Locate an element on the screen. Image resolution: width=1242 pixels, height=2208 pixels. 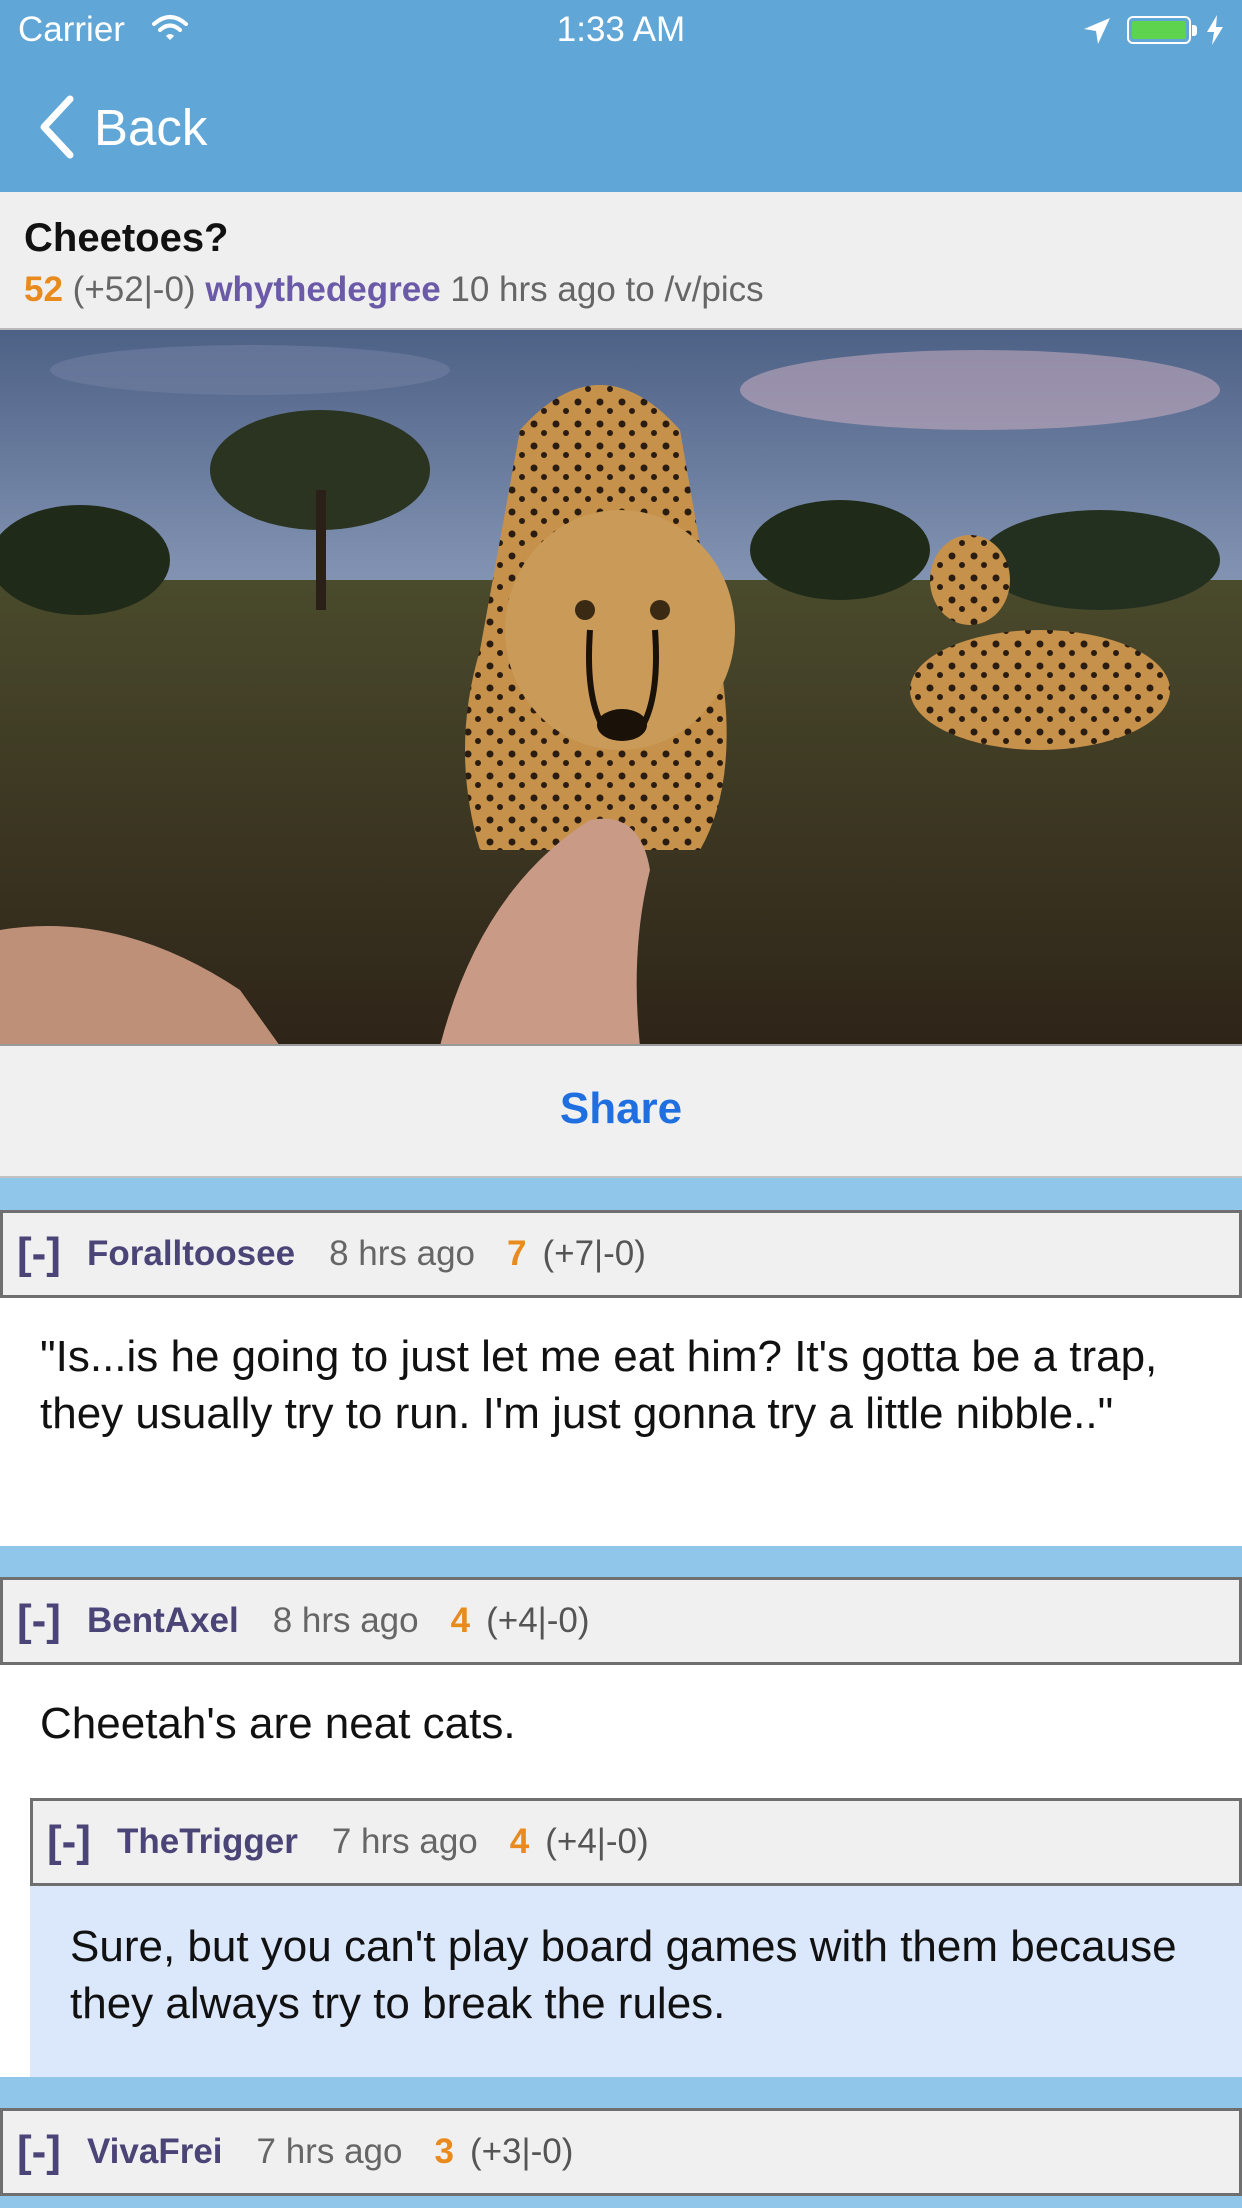
comment-username: TheTrigger is located at coordinates (207, 1842).